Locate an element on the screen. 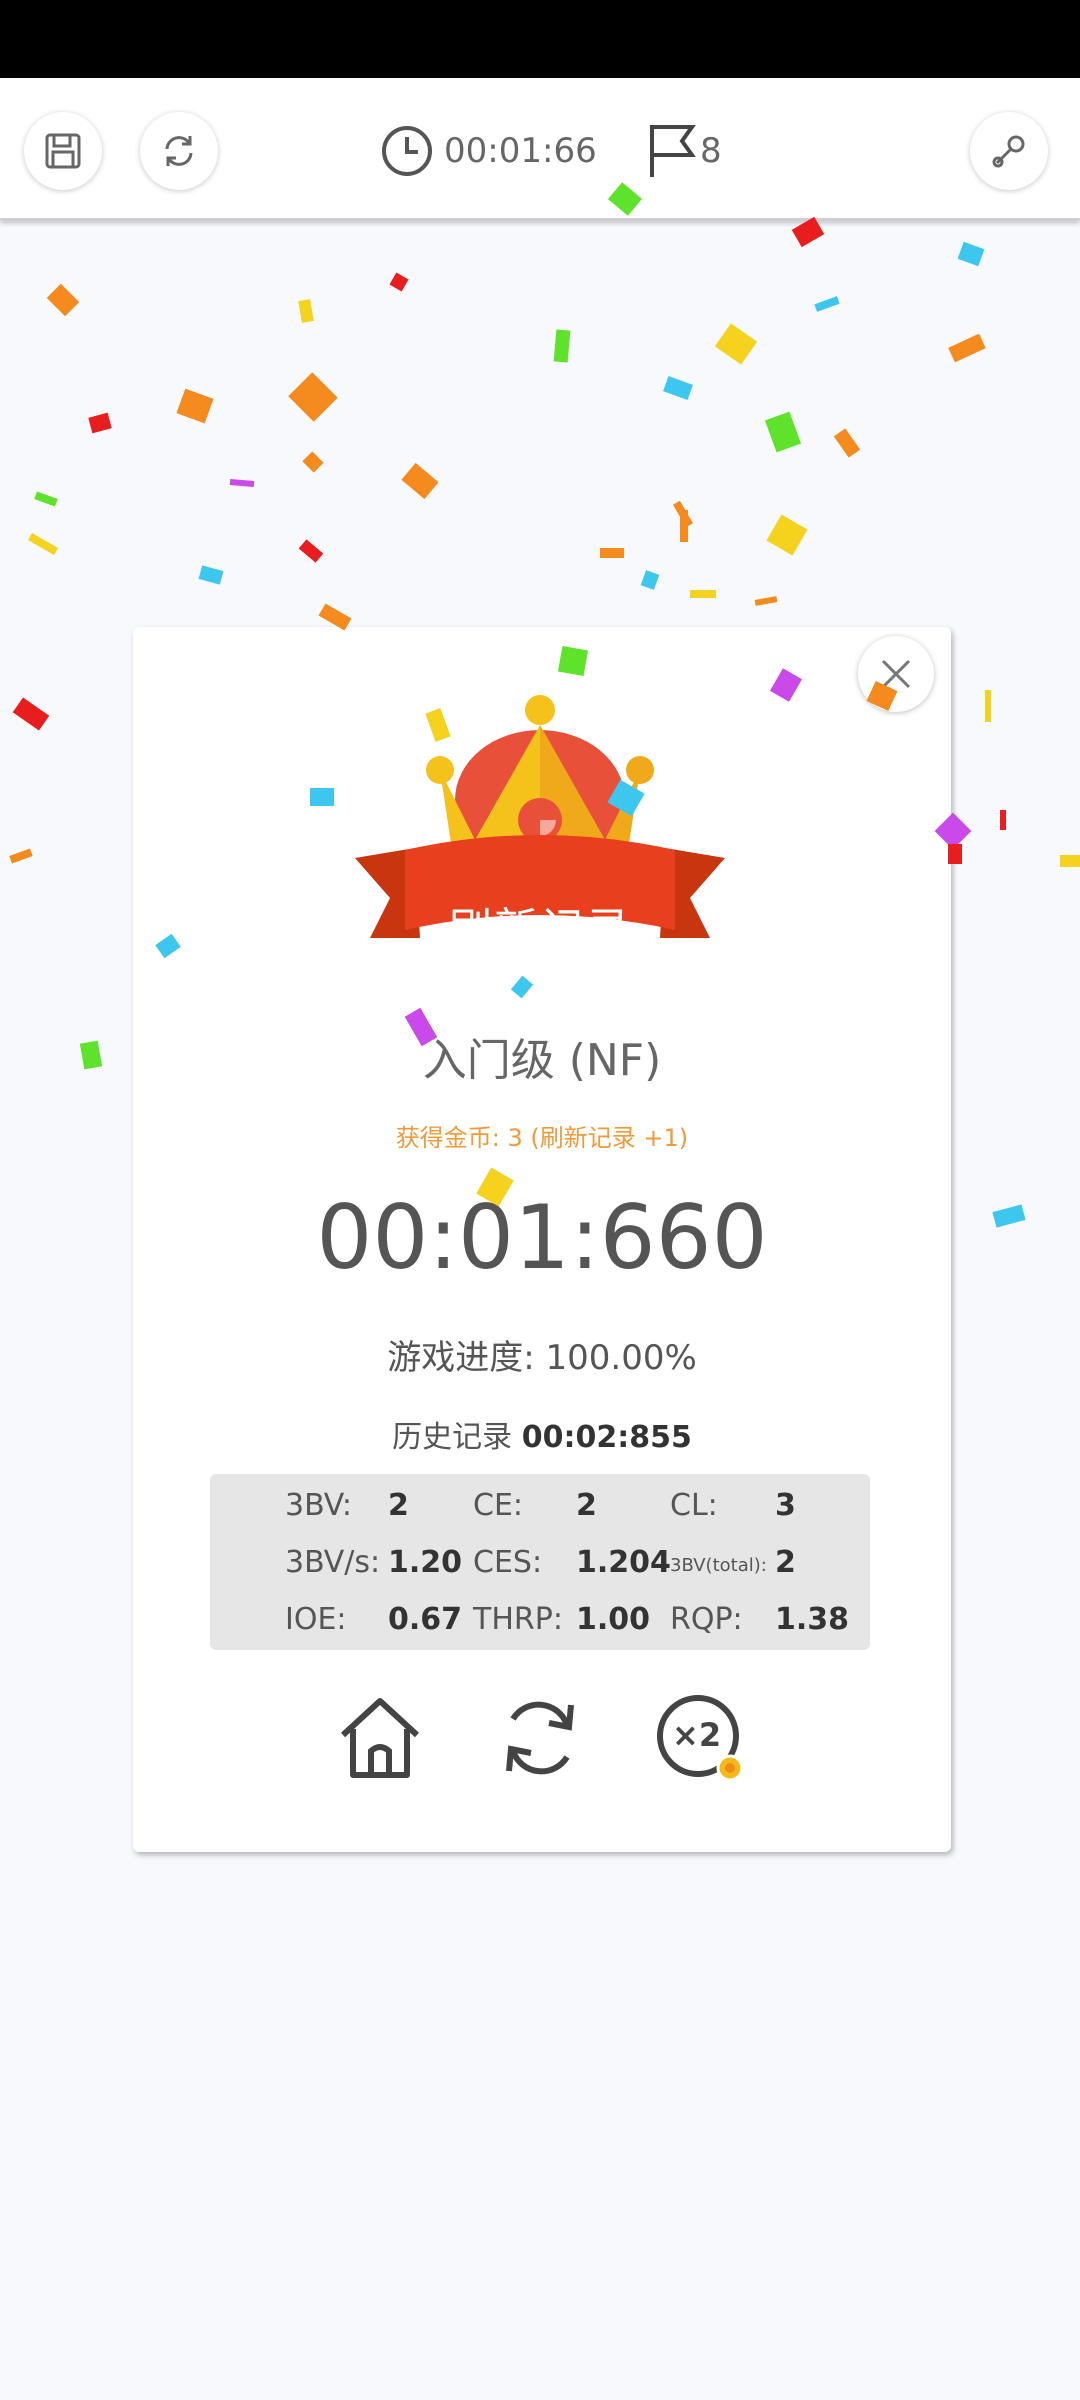 The width and height of the screenshot is (1080, 2400). history-value: 00:02:855 is located at coordinates (606, 1437).